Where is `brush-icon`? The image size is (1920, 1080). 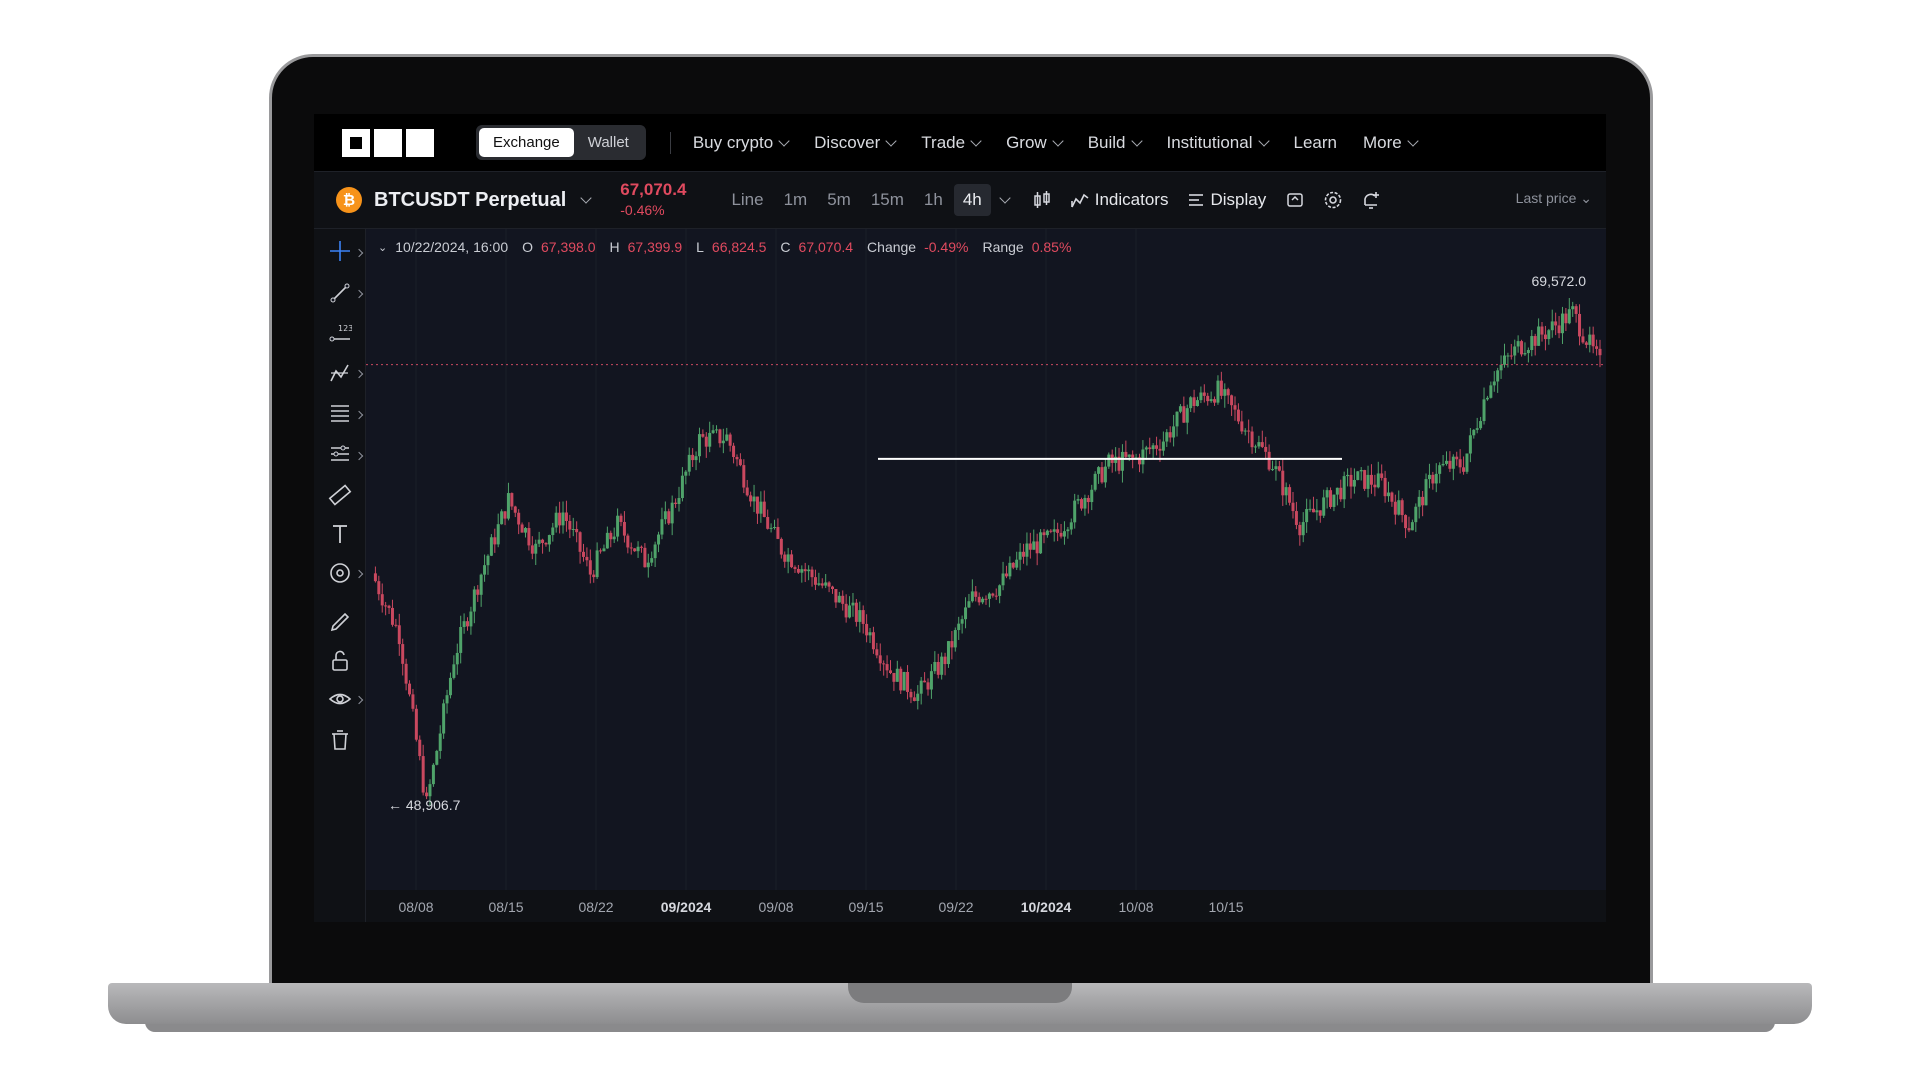
brush-icon is located at coordinates (340, 622).